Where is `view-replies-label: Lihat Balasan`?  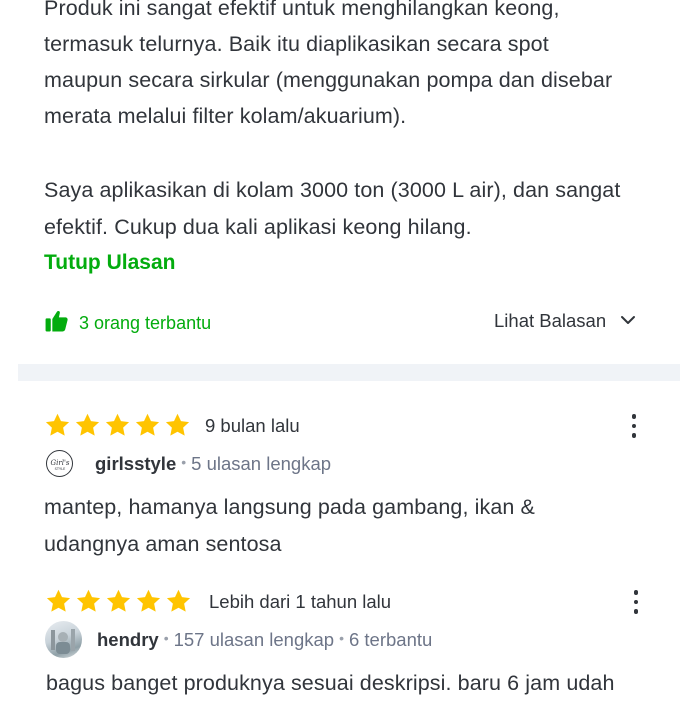
view-replies-label: Lihat Balasan is located at coordinates (550, 320).